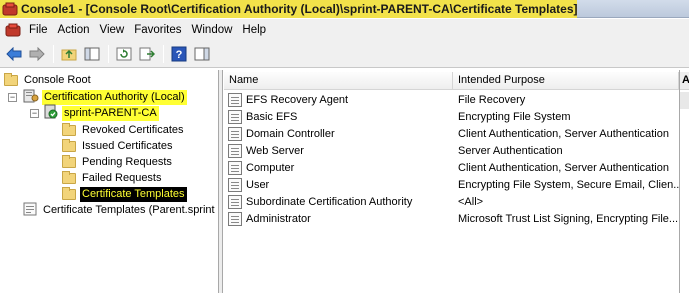 The image size is (689, 293). Describe the element at coordinates (147, 54) in the screenshot. I see `export-list-icon` at that location.